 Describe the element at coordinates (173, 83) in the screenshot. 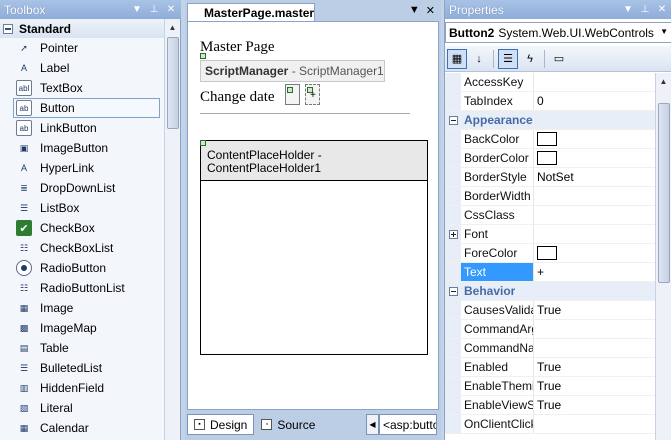

I see `toolbox-scroll-thumb` at that location.